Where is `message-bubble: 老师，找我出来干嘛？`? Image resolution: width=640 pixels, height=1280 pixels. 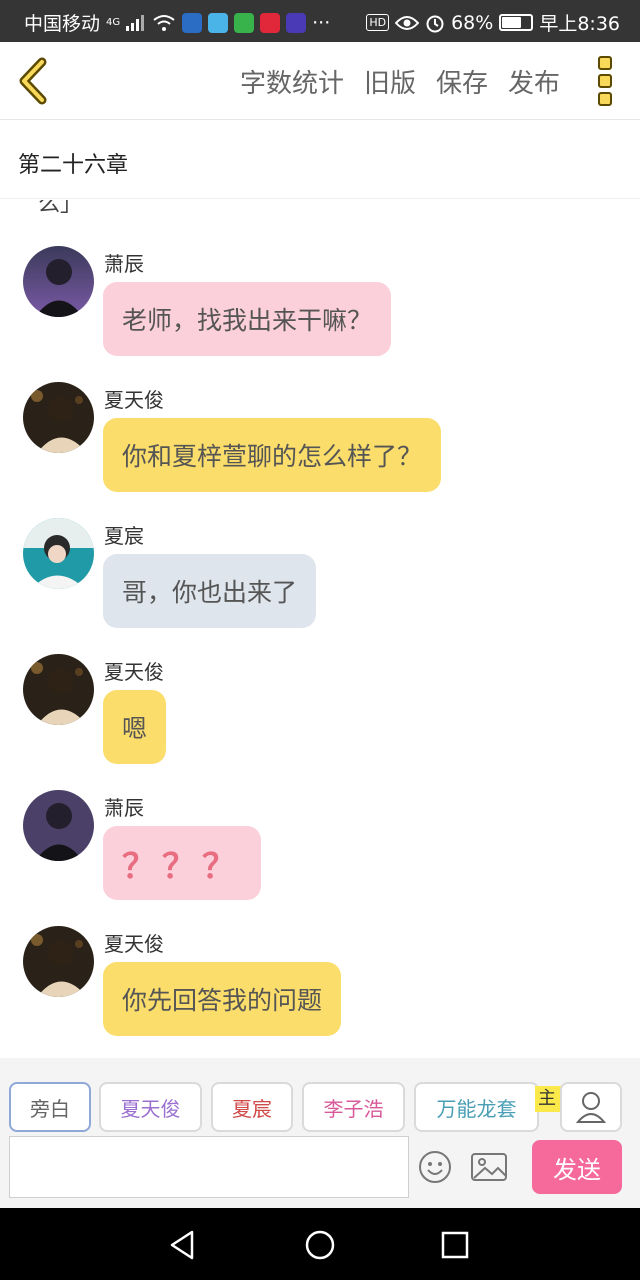
message-bubble: 老师，找我出来干嘛？ is located at coordinates (247, 319).